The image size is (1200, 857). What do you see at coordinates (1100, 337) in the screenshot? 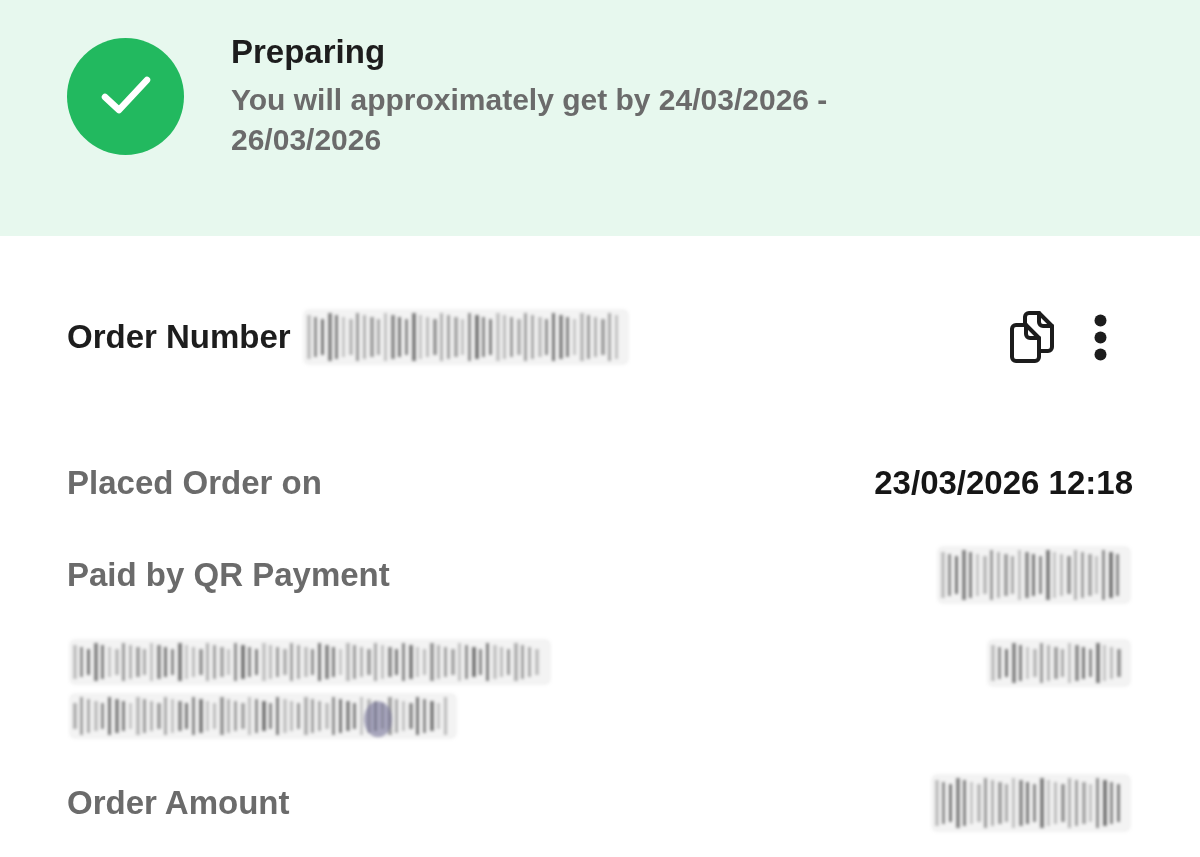
I see `more-vertical-icon` at bounding box center [1100, 337].